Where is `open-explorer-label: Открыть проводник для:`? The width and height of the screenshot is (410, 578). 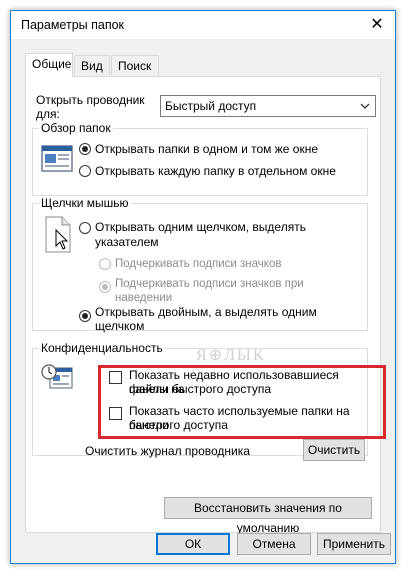
open-explorer-label: Открыть проводник для: is located at coordinates (90, 107).